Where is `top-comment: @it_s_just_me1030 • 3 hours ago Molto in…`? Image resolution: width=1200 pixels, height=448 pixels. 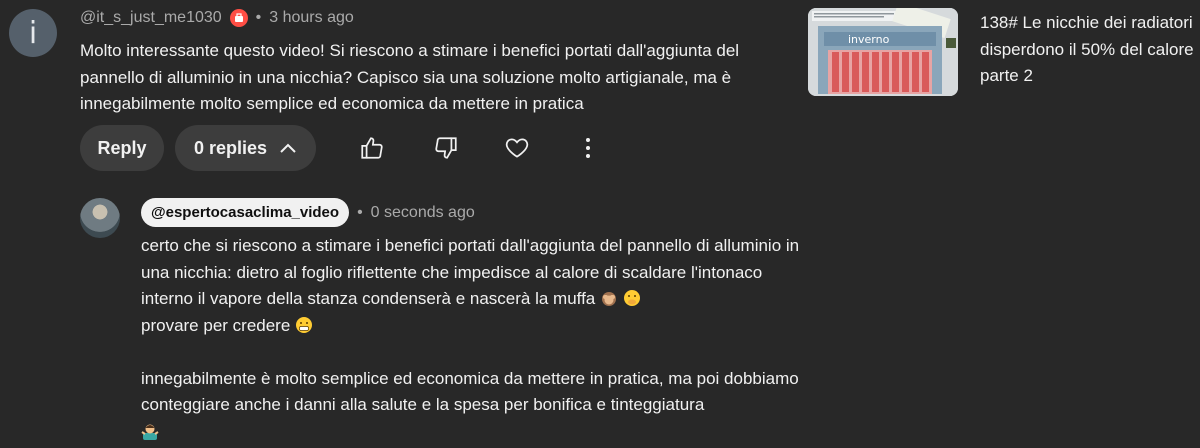
top-comment: @it_s_just_me1030 • 3 hours ago Molto in… is located at coordinates (430, 63).